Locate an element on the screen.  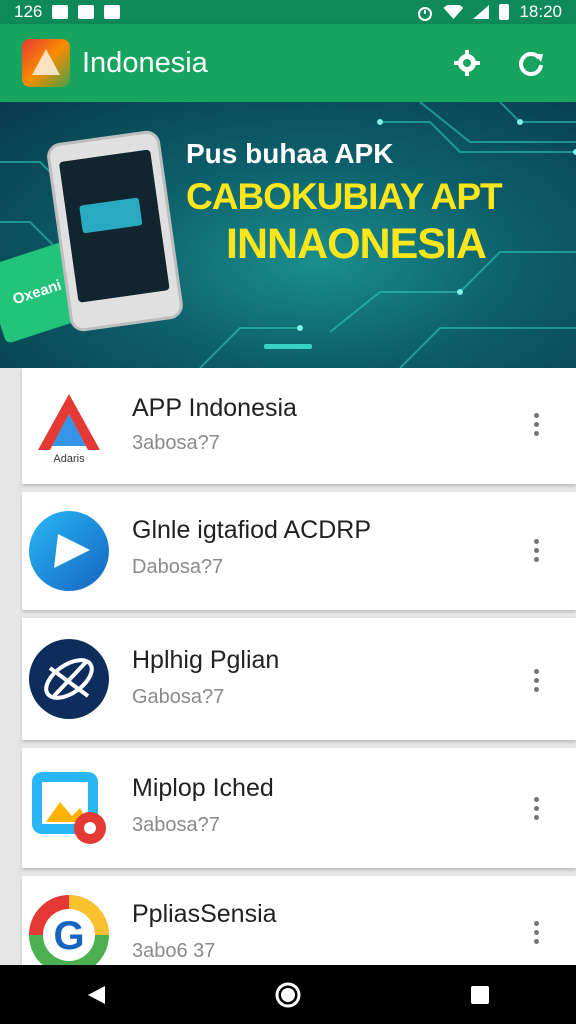
svg-text: Adaris is located at coordinates (69, 459).